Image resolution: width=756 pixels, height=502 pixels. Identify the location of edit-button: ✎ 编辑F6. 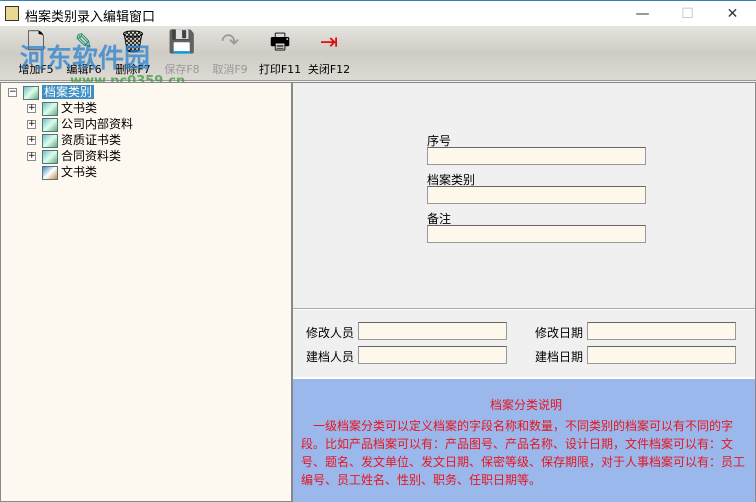
(84, 54).